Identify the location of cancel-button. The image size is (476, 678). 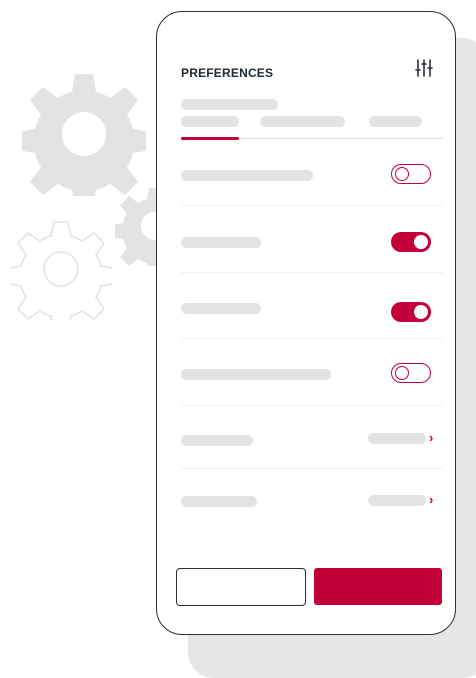
(241, 587).